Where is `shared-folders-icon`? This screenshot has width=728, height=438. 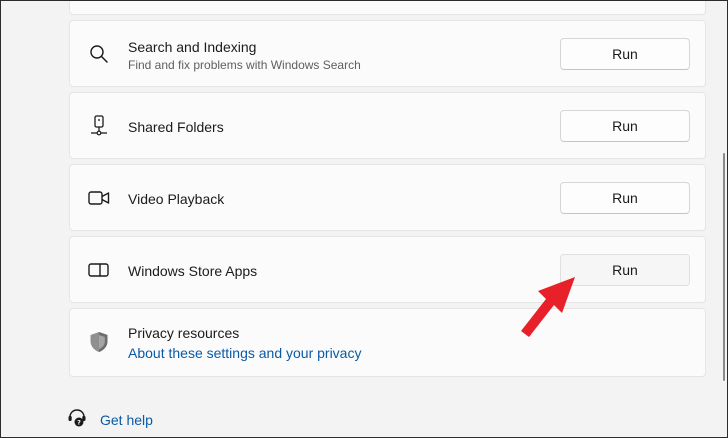 shared-folders-icon is located at coordinates (99, 126).